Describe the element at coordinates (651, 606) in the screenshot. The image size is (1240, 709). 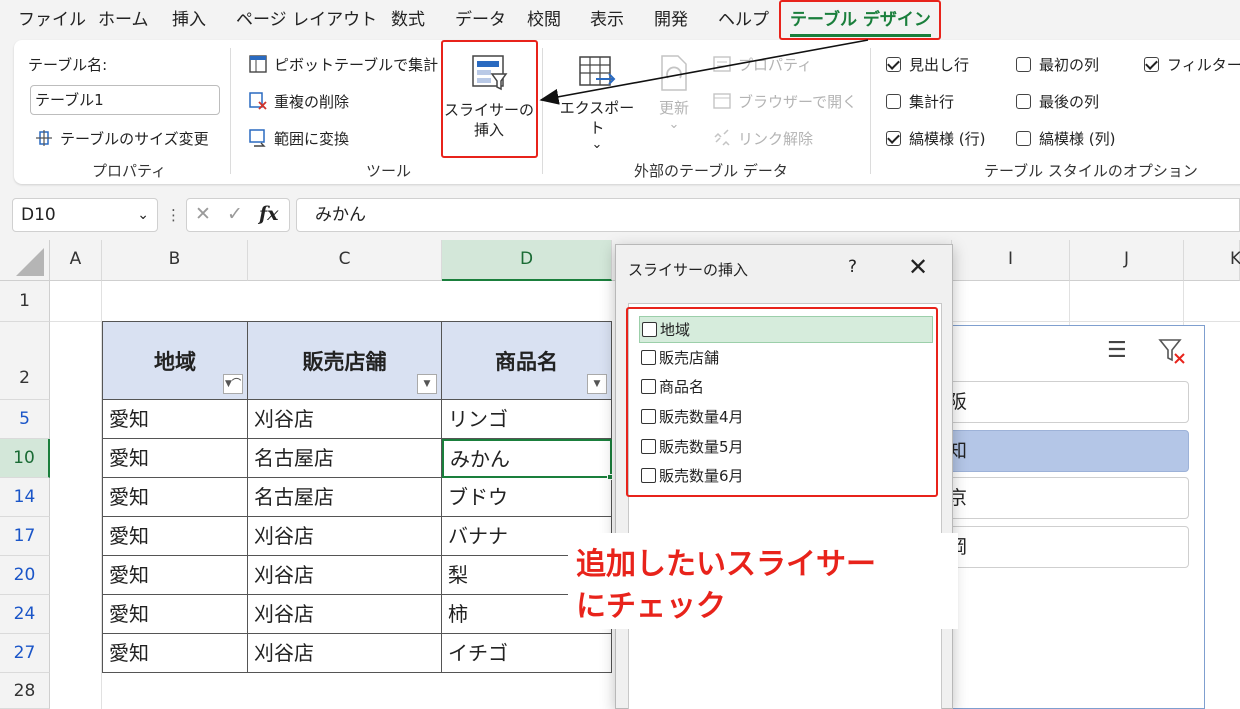
I see `annotation-text-line2: にチェック` at that location.